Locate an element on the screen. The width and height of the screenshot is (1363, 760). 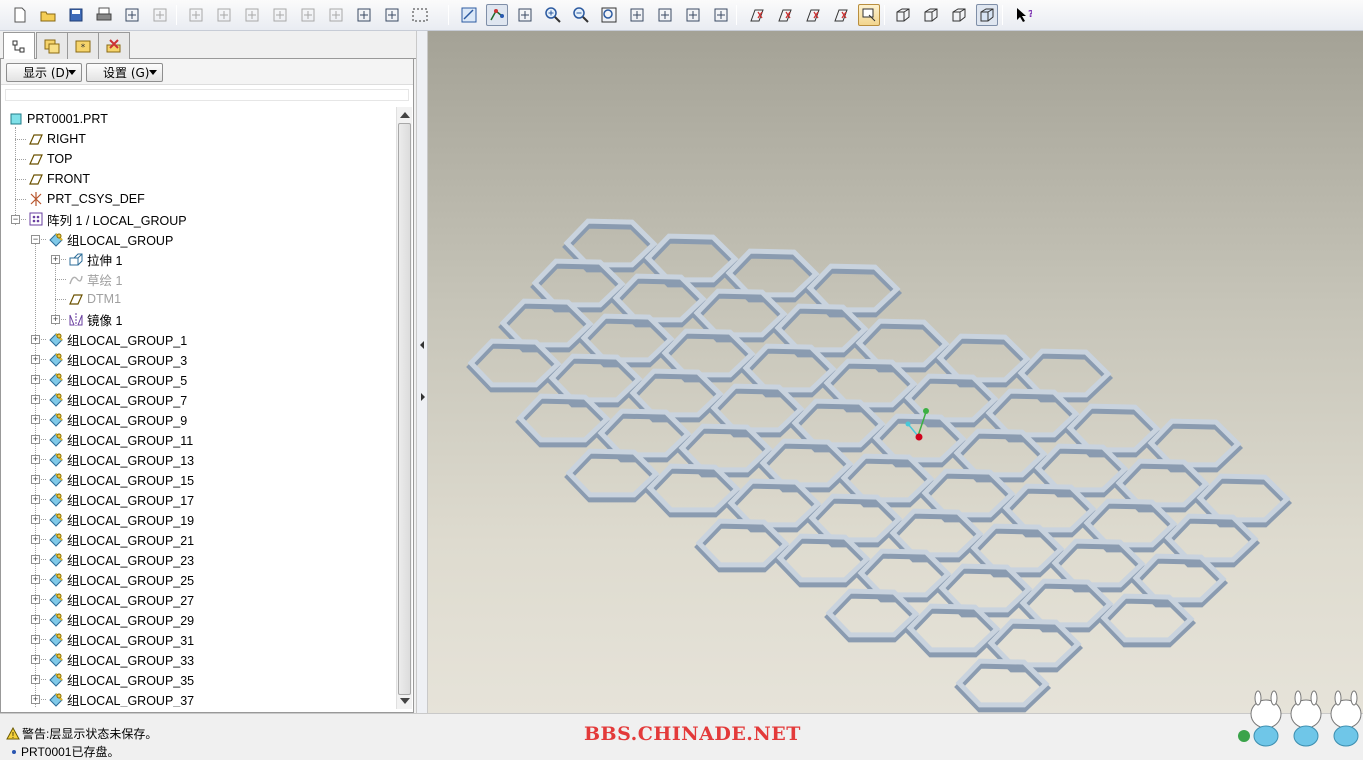
tree-node: PRT_CSYS_DEF is located at coordinates (86, 199).